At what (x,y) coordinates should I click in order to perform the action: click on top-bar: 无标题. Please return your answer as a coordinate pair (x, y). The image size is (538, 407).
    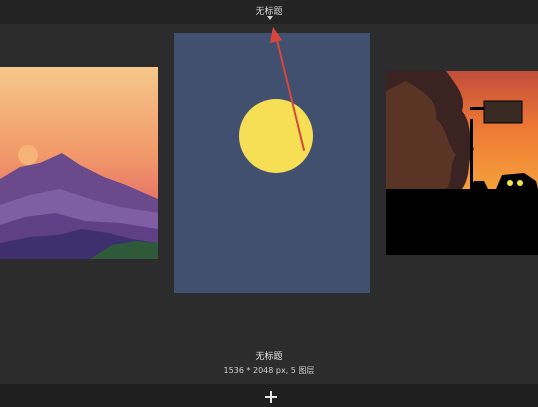
    Looking at the image, I should click on (269, 12).